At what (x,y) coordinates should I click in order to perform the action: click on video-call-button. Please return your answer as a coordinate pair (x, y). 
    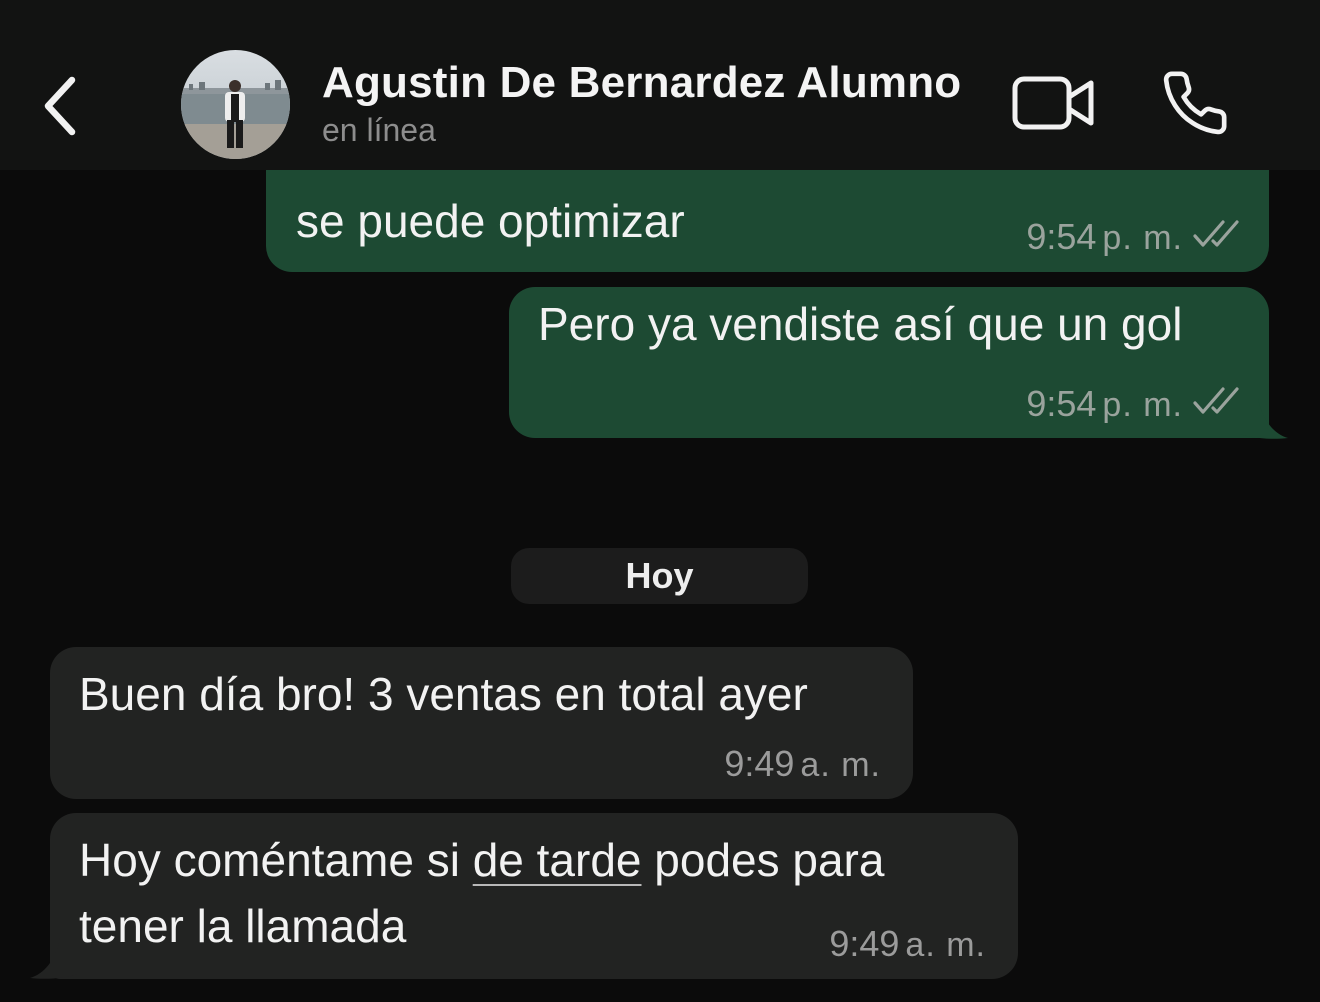
    Looking at the image, I should click on (1053, 103).